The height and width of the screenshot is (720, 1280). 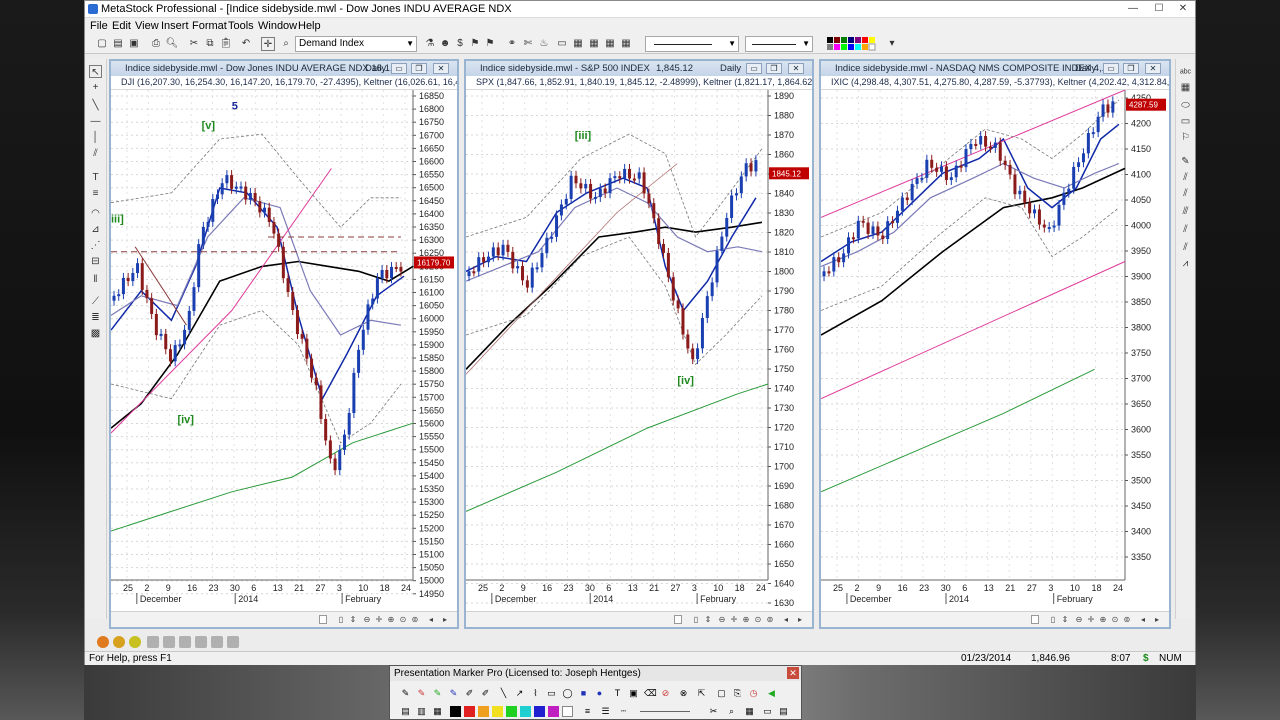 What do you see at coordinates (119, 642) in the screenshot?
I see `expert-circle-icon` at bounding box center [119, 642].